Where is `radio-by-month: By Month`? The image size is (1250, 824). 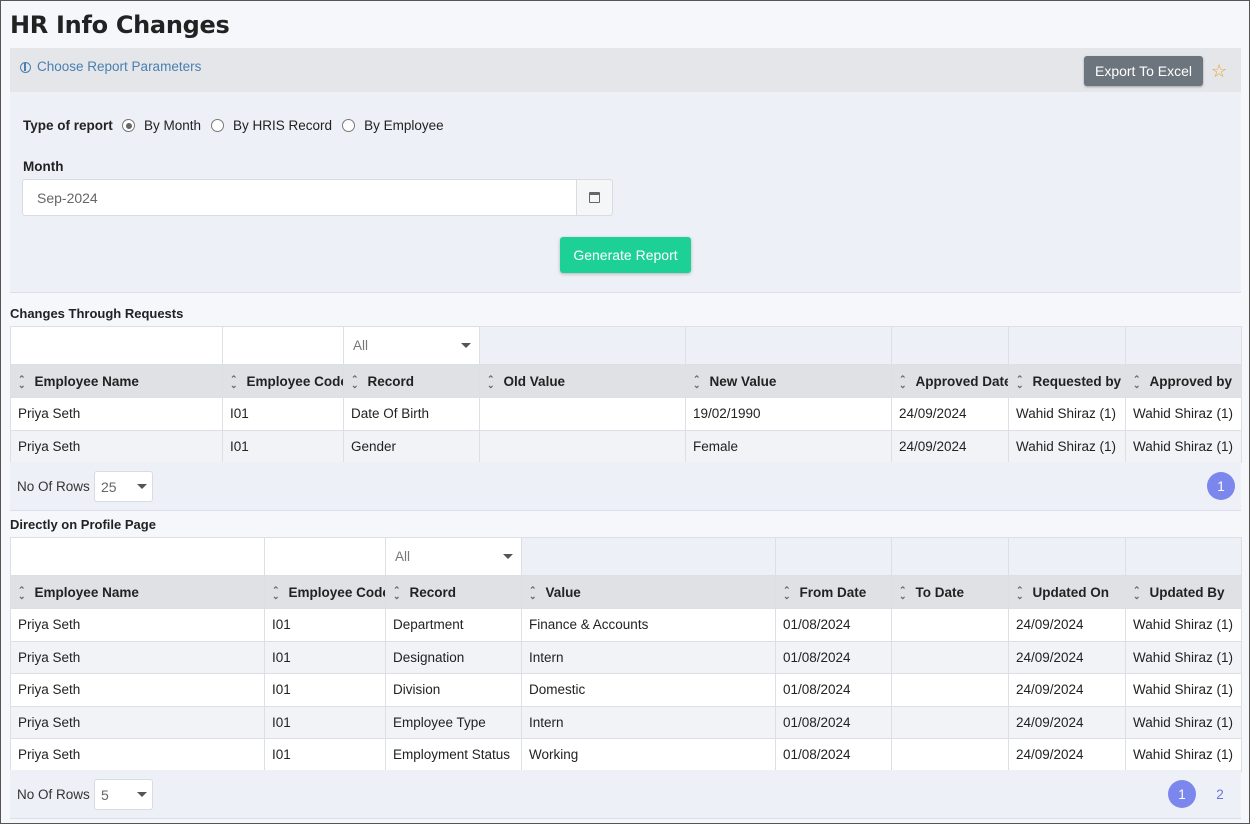 radio-by-month: By Month is located at coordinates (161, 125).